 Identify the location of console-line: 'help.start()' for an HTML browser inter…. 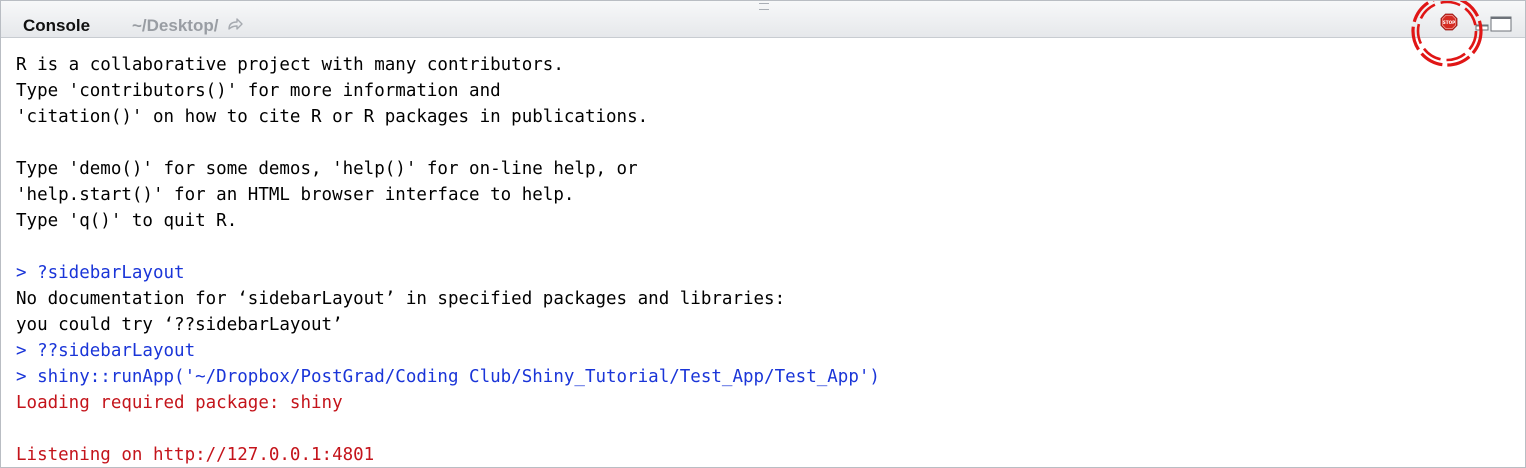
(295, 195).